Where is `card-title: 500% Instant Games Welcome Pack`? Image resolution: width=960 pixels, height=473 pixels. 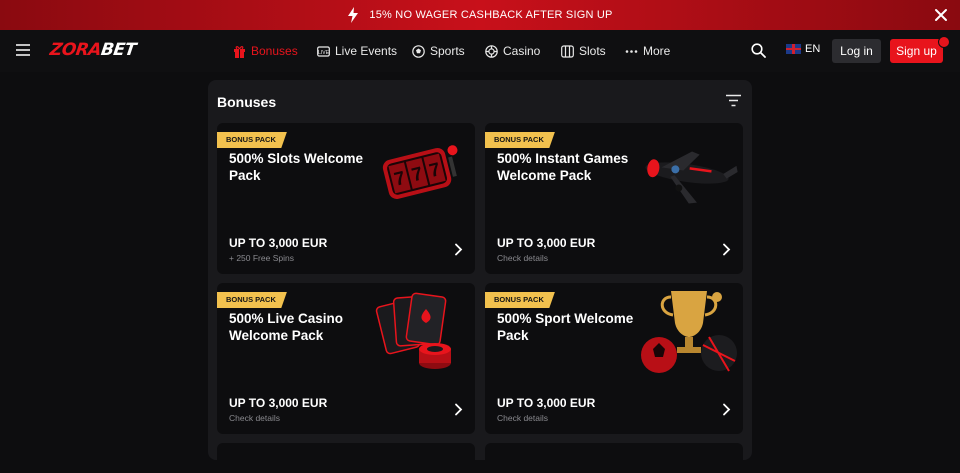
card-title: 500% Instant Games Welcome Pack is located at coordinates (563, 167).